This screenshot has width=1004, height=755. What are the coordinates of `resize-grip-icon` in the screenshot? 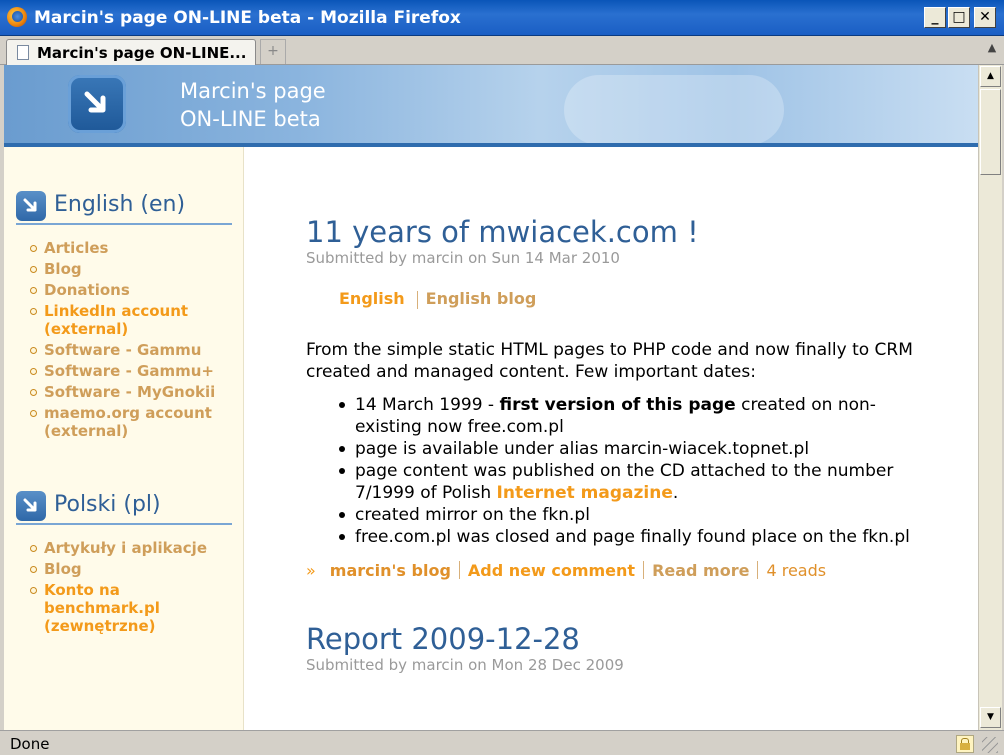 It's located at (990, 745).